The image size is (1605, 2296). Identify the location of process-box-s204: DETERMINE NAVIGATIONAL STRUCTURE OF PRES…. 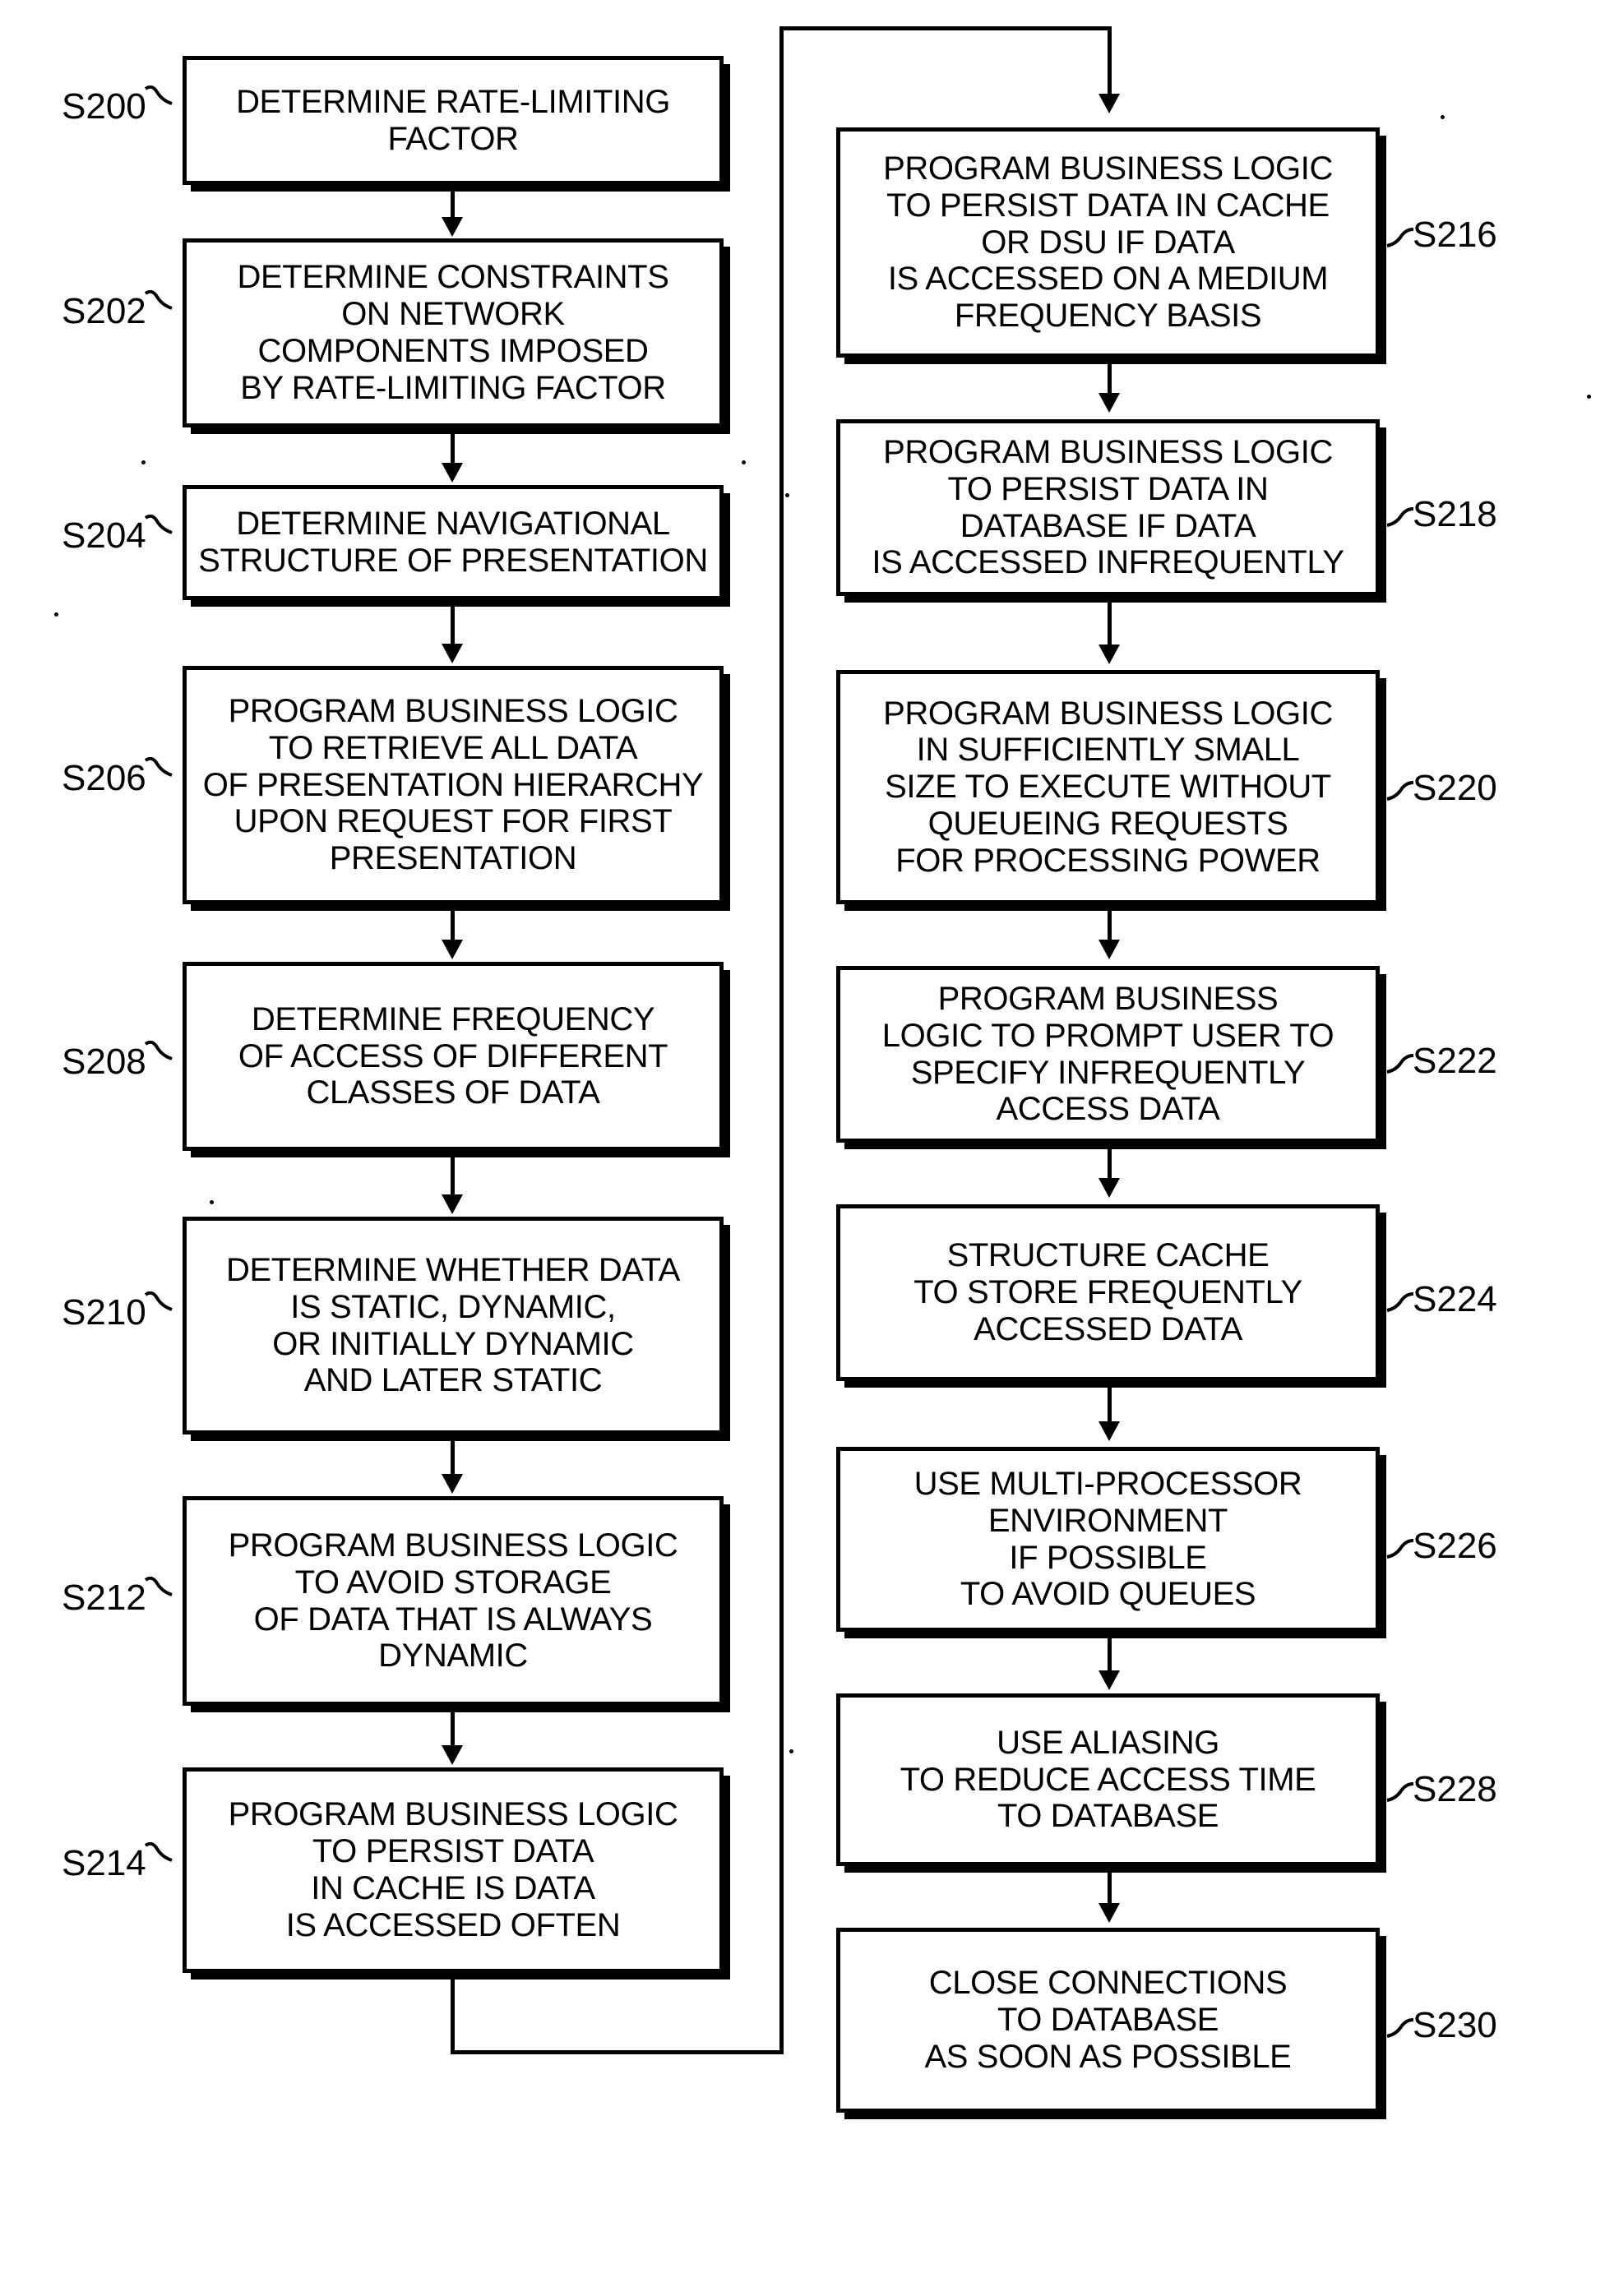
(454, 542).